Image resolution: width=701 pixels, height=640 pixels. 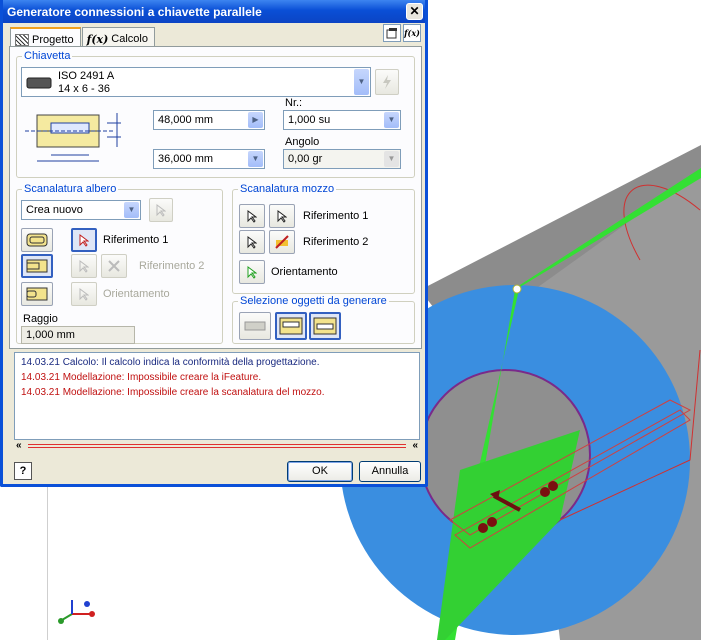 I want to click on vertex-point, so click(x=517, y=289).